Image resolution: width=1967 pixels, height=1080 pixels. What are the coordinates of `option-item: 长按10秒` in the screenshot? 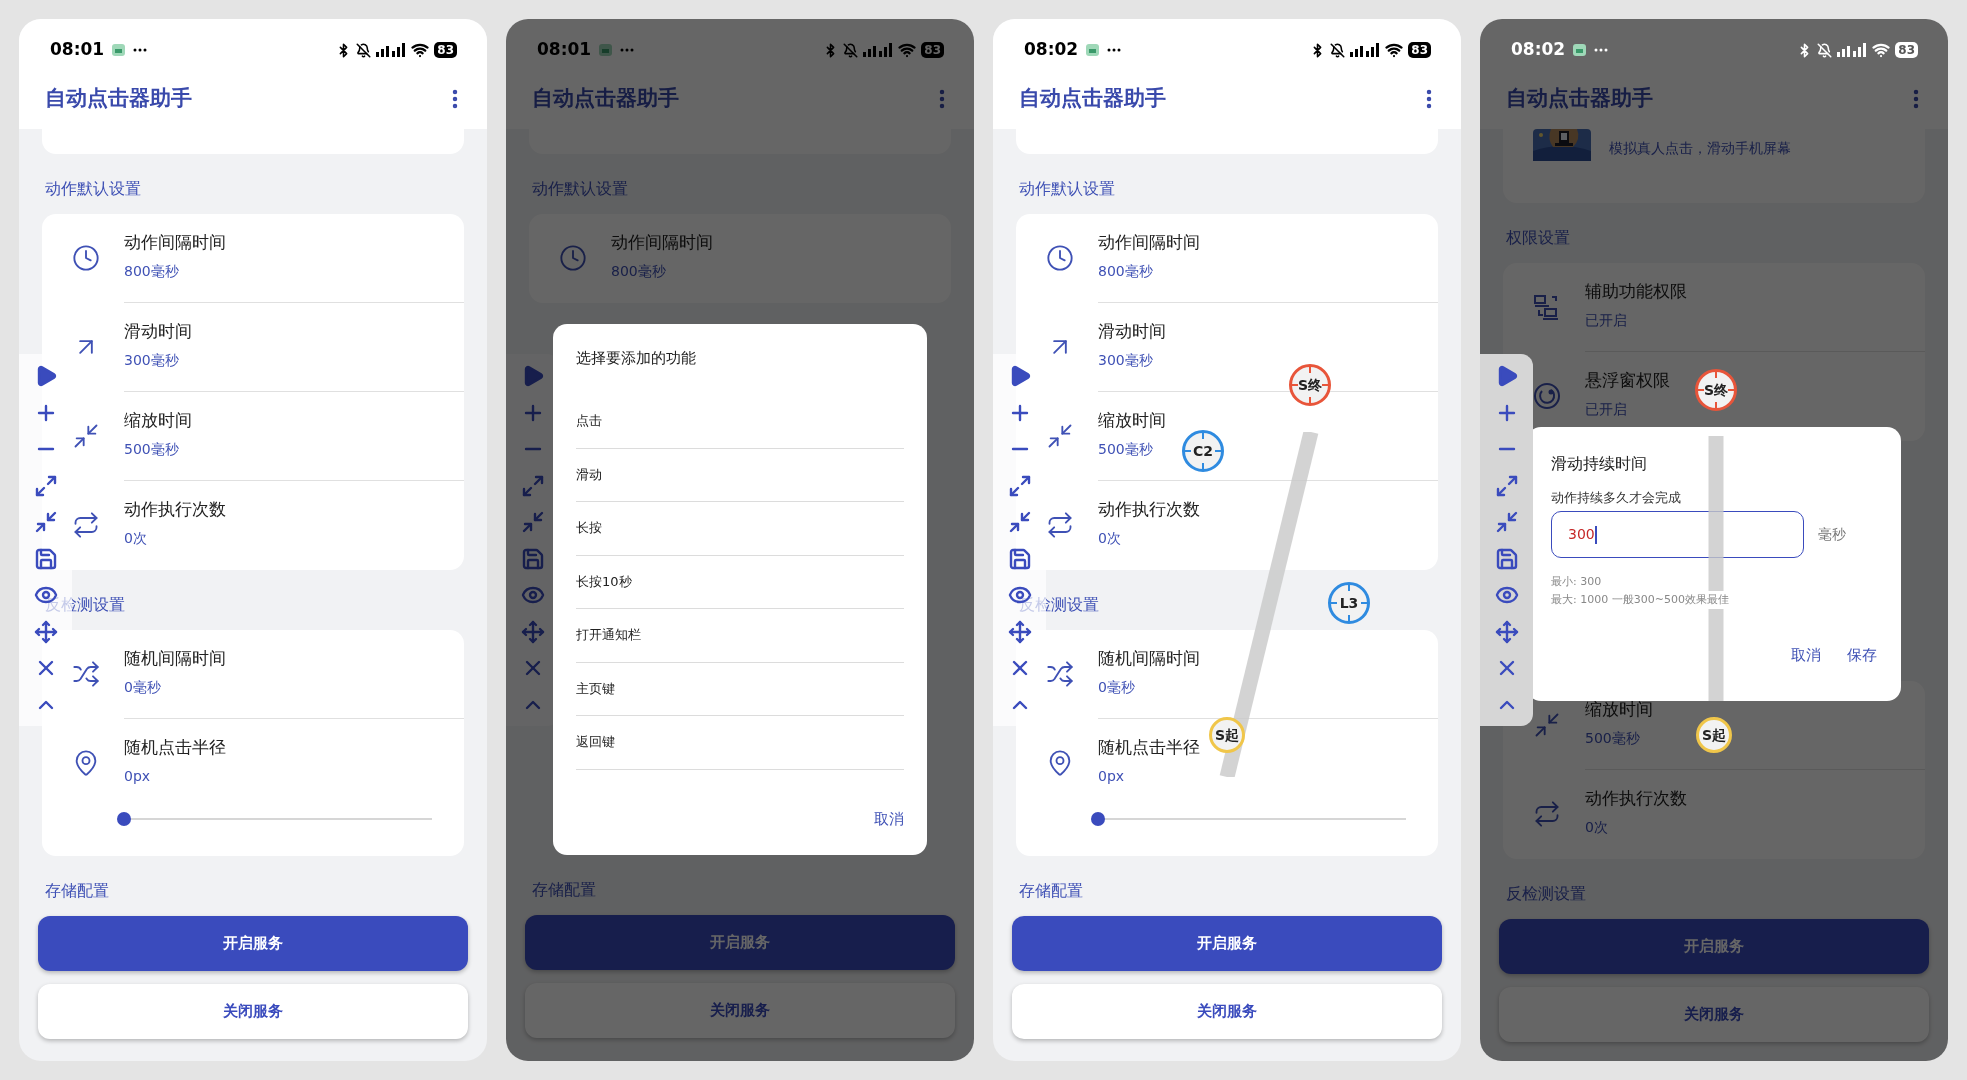 It's located at (740, 582).